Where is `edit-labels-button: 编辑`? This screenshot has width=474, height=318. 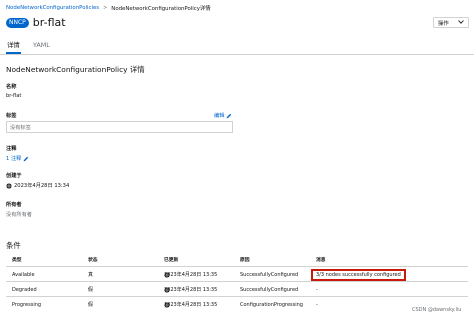
edit-labels-button: 编辑 is located at coordinates (223, 115).